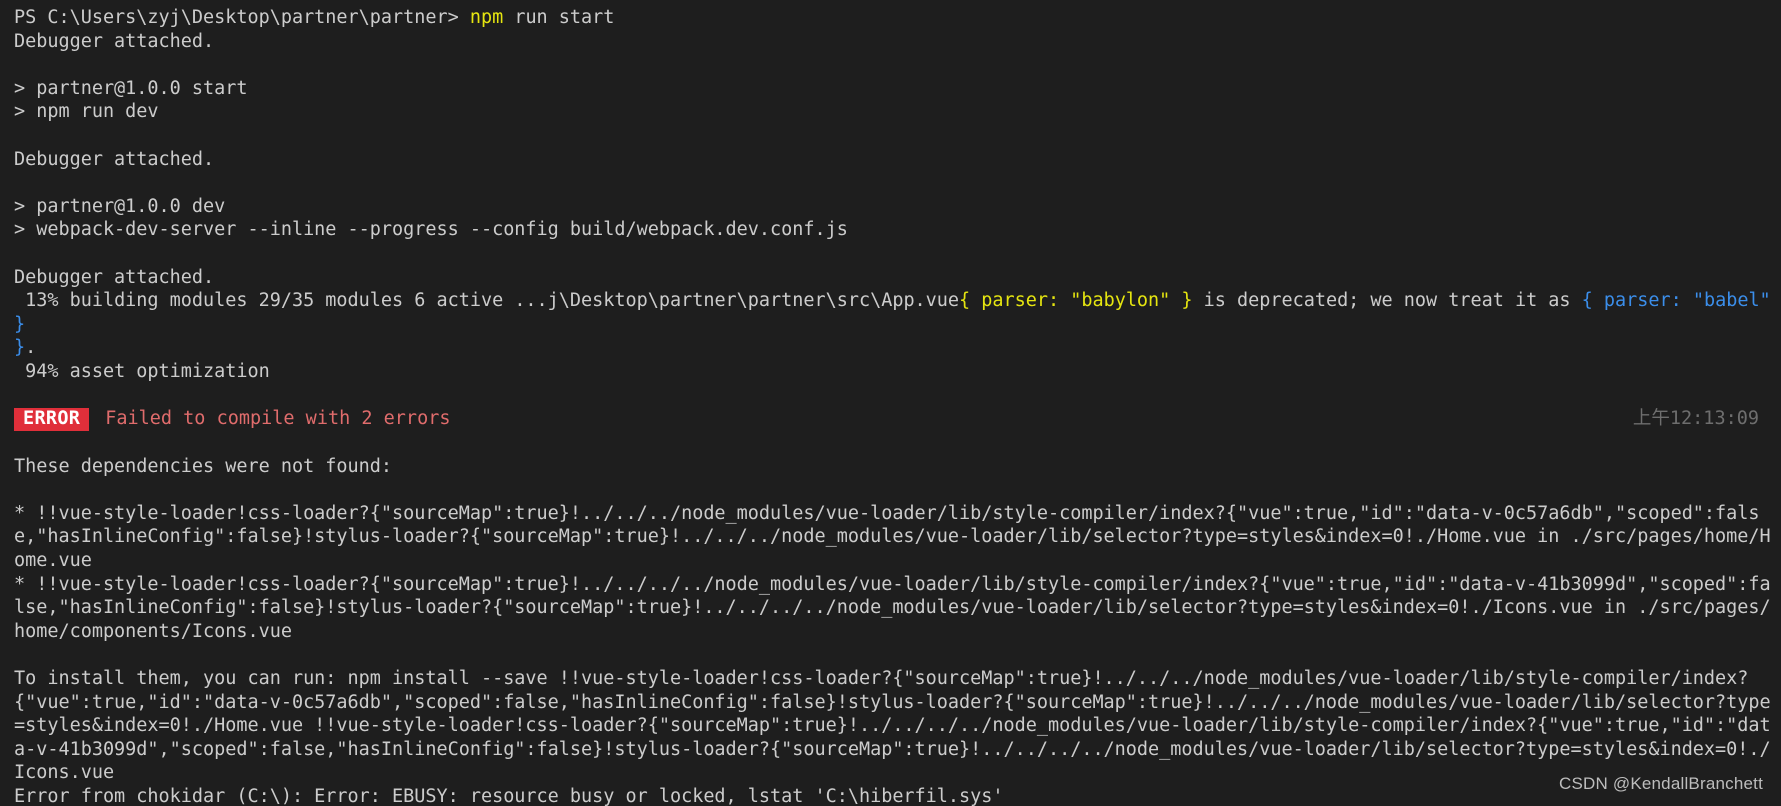 This screenshot has width=1781, height=806. I want to click on output-debugger-attached-2: Debugger attached., so click(114, 159).